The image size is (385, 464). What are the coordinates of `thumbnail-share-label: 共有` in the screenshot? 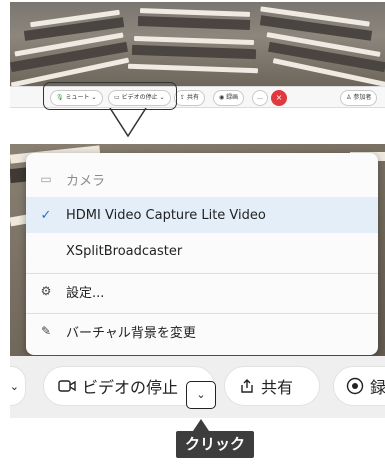 It's located at (192, 97).